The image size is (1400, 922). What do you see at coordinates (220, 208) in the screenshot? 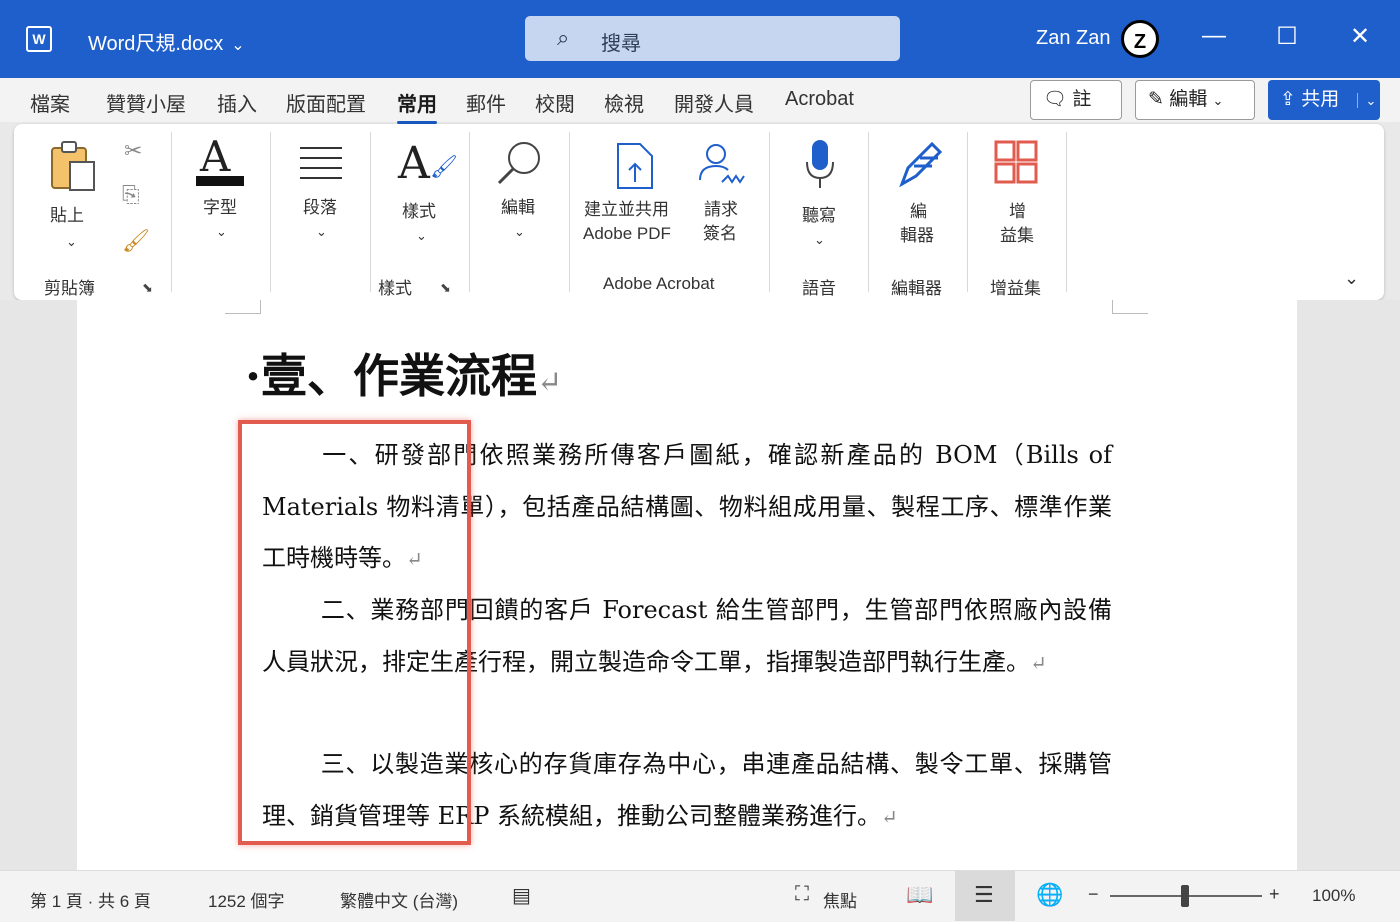
I see `font-button: 字型` at bounding box center [220, 208].